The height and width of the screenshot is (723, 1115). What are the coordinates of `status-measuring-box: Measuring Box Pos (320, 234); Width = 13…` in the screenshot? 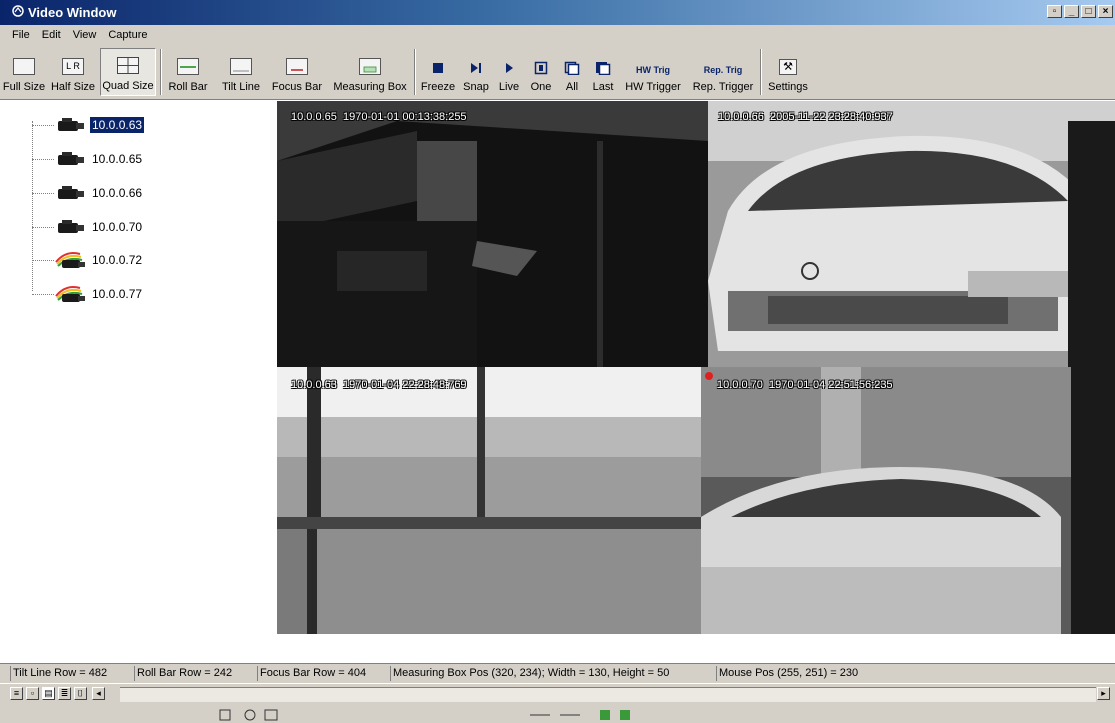 It's located at (529, 673).